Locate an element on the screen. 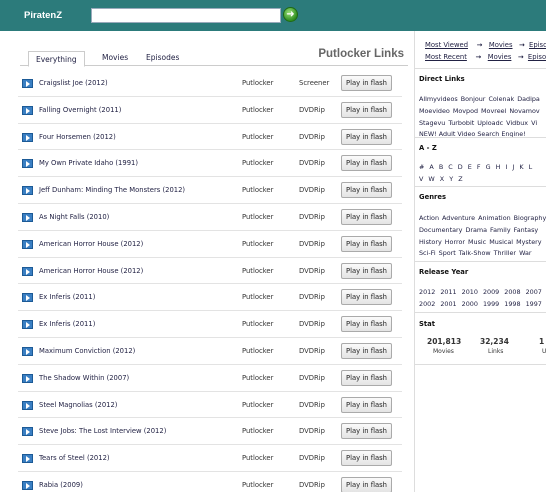  movie-title-link: Craigslist Joe (2012) is located at coordinates (73, 83).